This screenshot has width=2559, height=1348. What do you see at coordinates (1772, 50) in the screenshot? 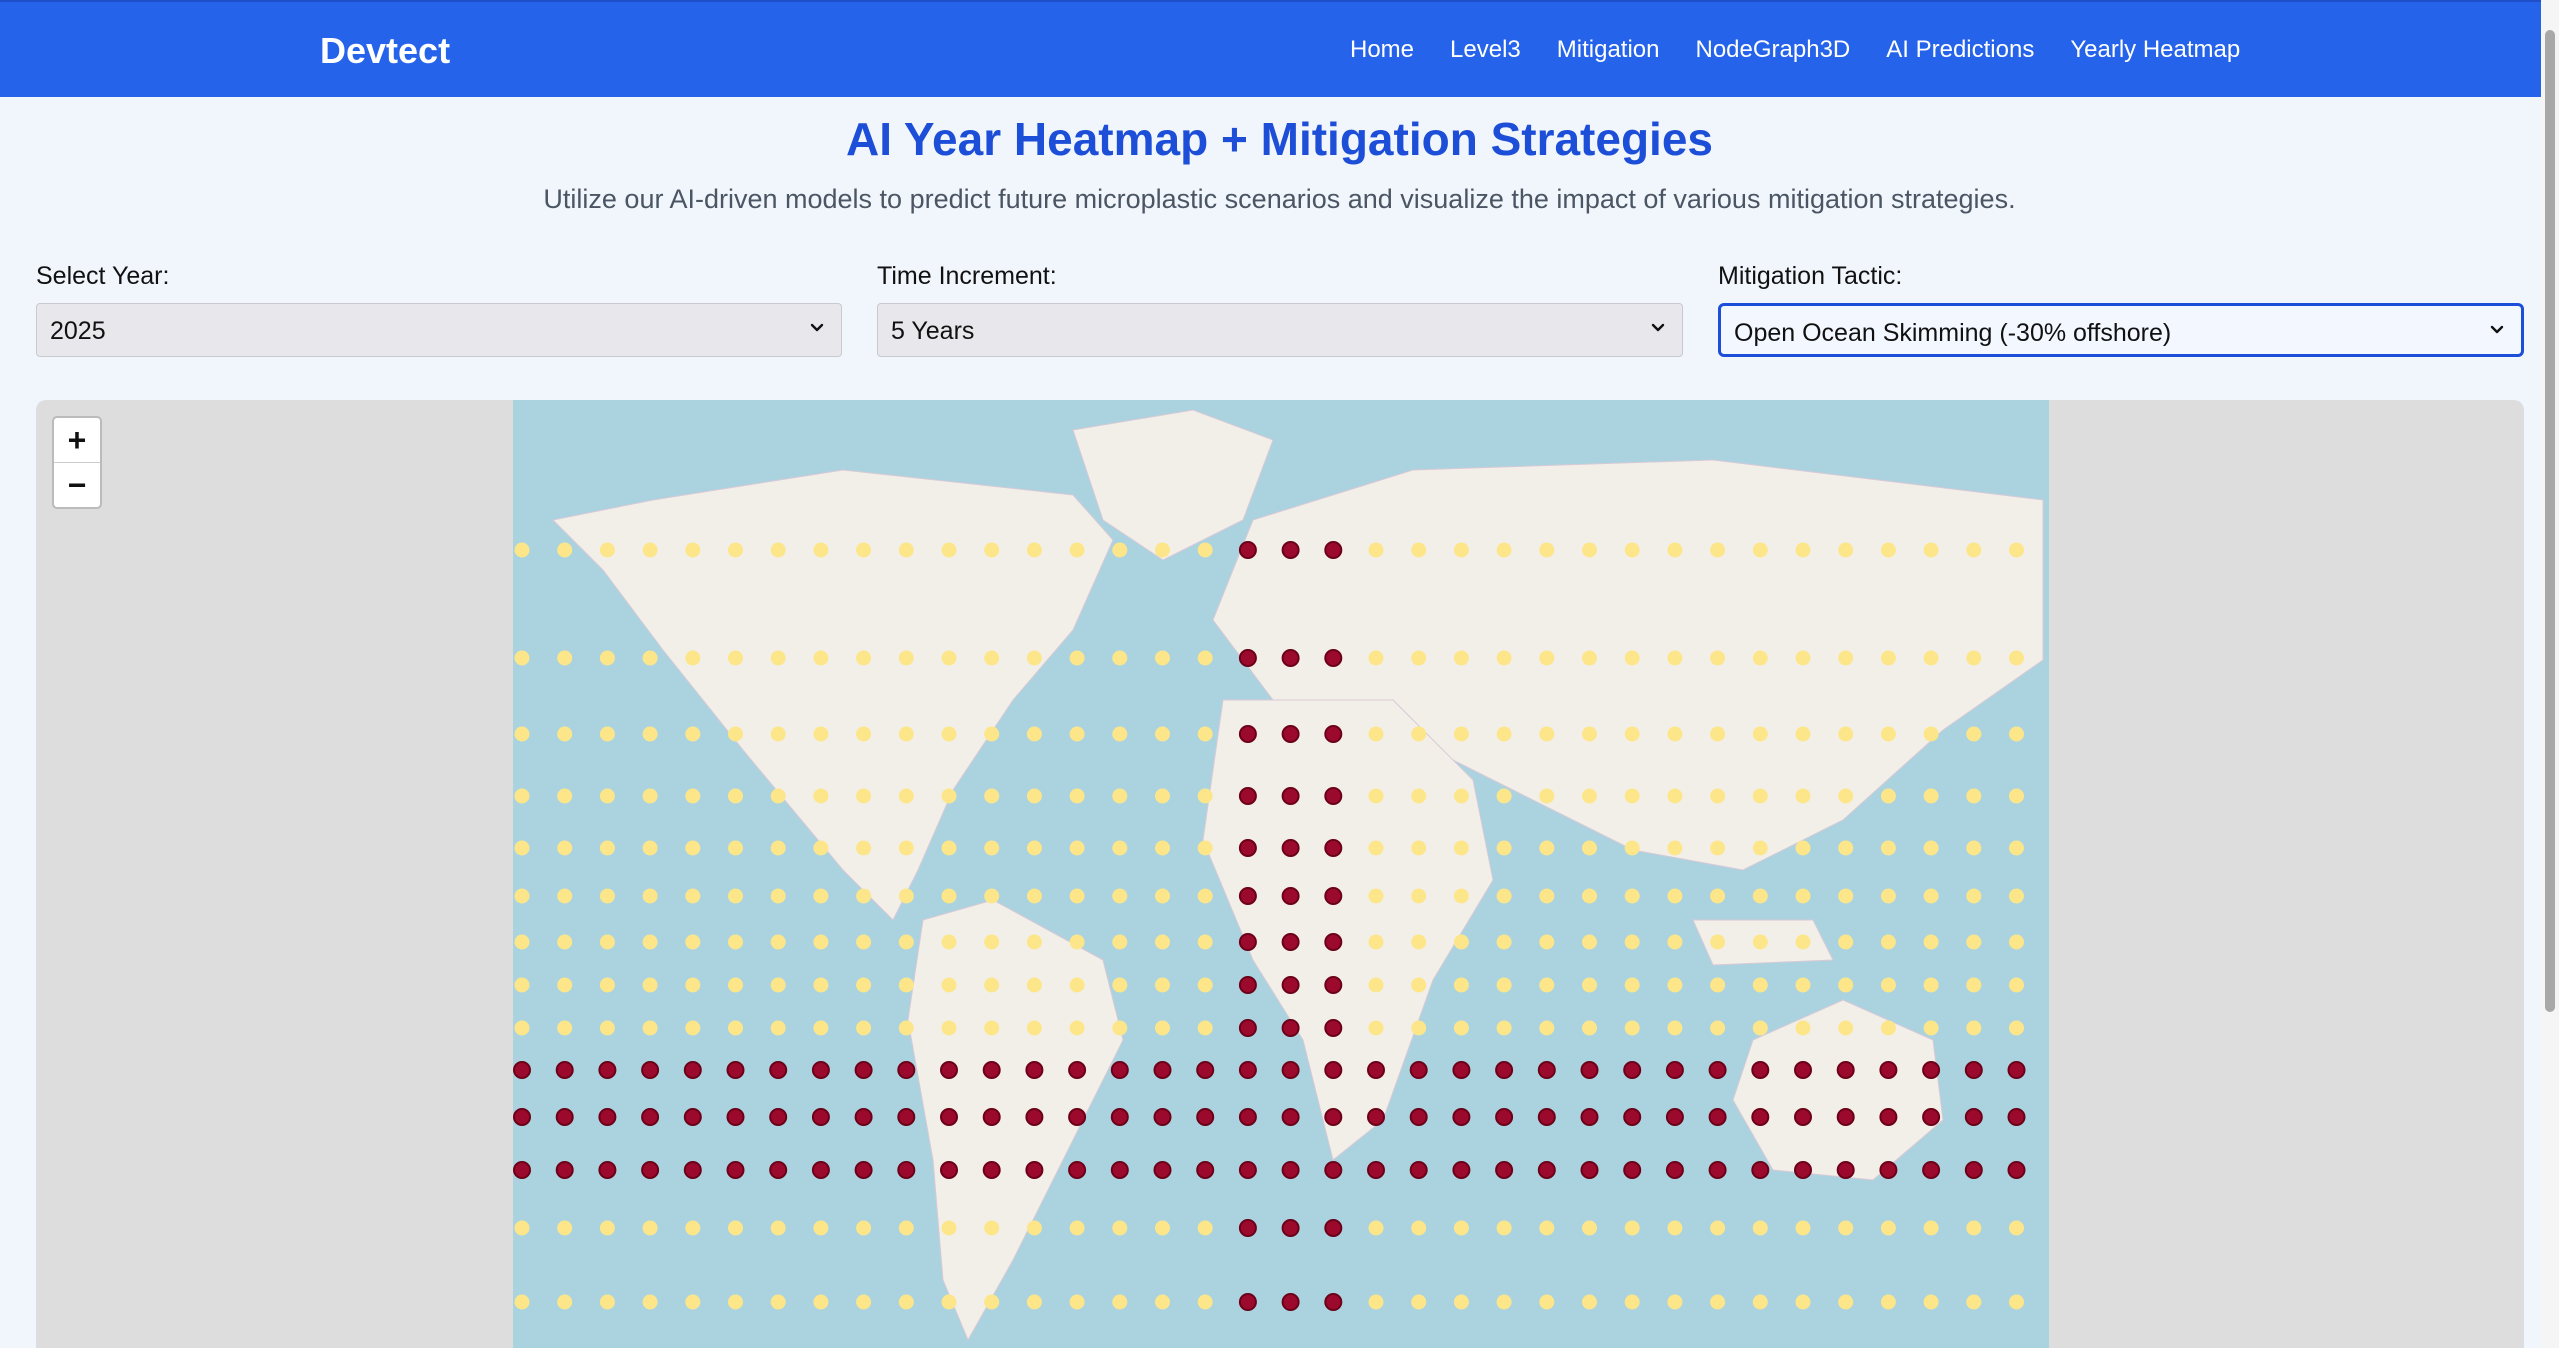
I see `nav-link-nodegraph3d: NodeGraph3D` at bounding box center [1772, 50].